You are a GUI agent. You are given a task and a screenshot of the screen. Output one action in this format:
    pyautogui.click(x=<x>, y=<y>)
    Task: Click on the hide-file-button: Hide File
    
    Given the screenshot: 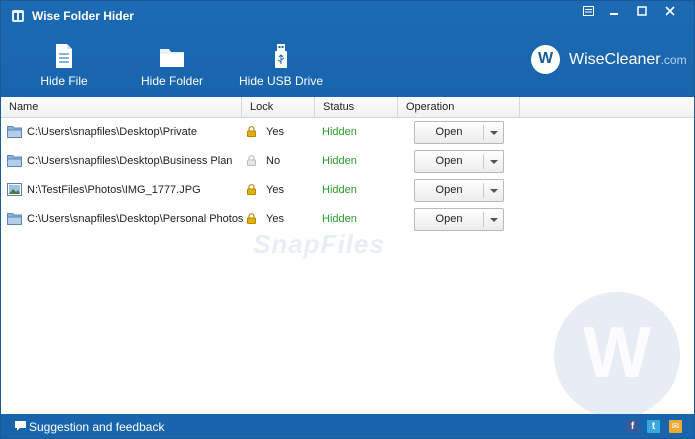 What is the action you would take?
    pyautogui.click(x=64, y=67)
    